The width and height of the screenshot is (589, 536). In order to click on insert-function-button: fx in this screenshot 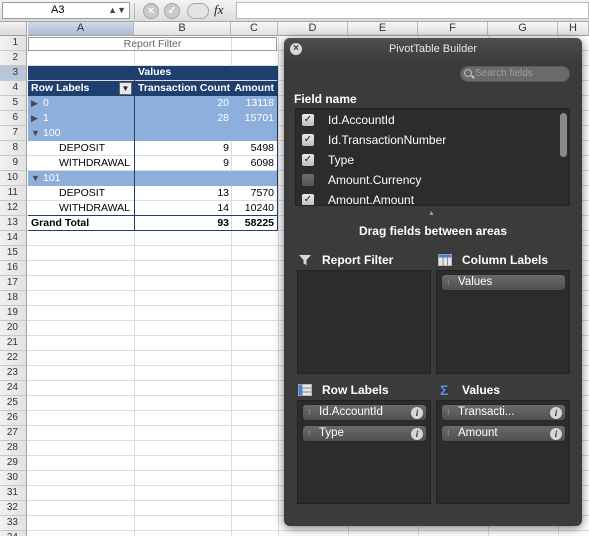, I will do `click(218, 10)`.